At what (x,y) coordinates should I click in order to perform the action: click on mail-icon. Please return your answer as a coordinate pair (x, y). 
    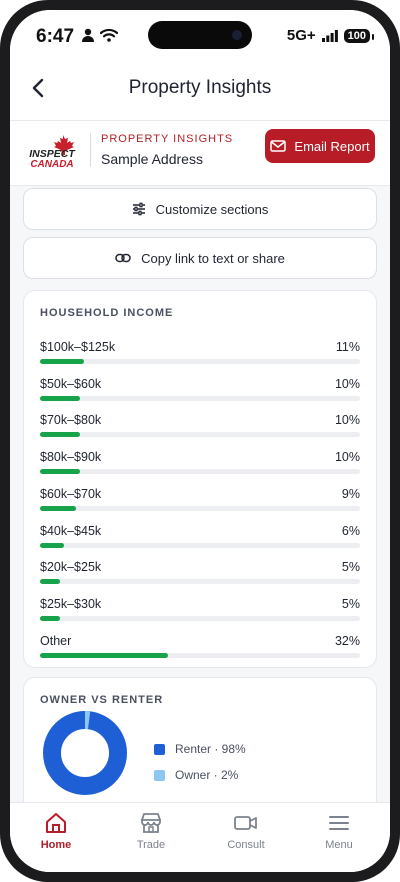
    Looking at the image, I should click on (278, 146).